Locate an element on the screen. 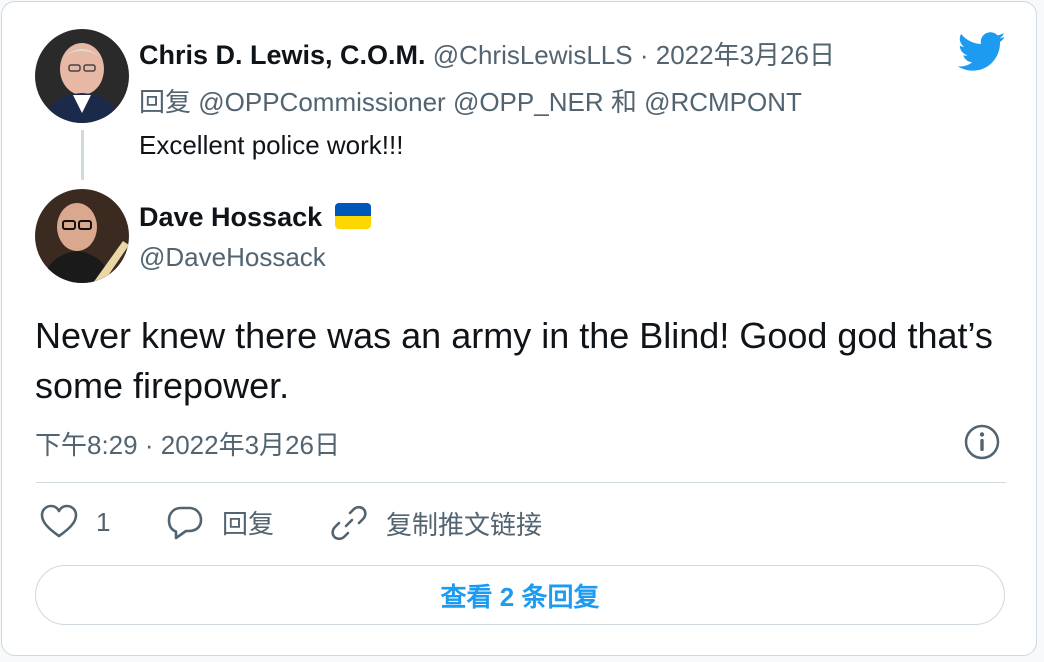  main-name-row: Dave Hossack is located at coordinates (255, 217).